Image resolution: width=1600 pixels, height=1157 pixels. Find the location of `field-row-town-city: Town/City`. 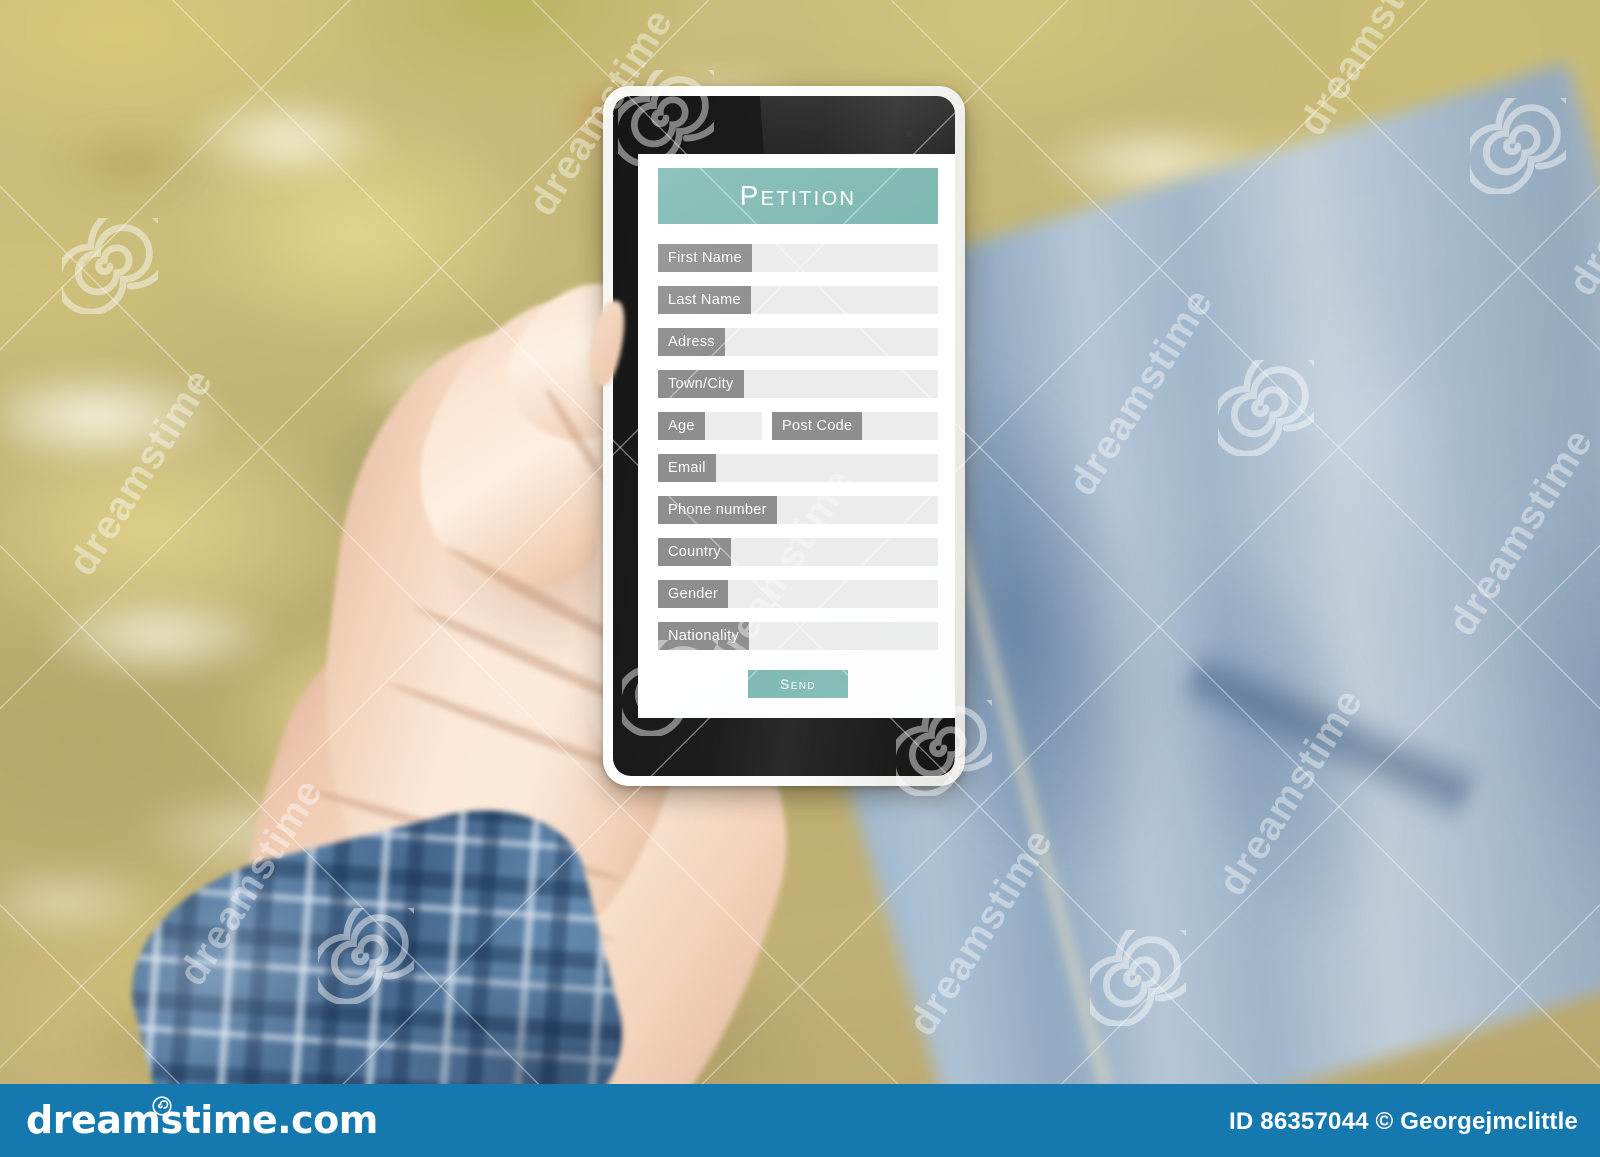

field-row-town-city: Town/City is located at coordinates (798, 384).